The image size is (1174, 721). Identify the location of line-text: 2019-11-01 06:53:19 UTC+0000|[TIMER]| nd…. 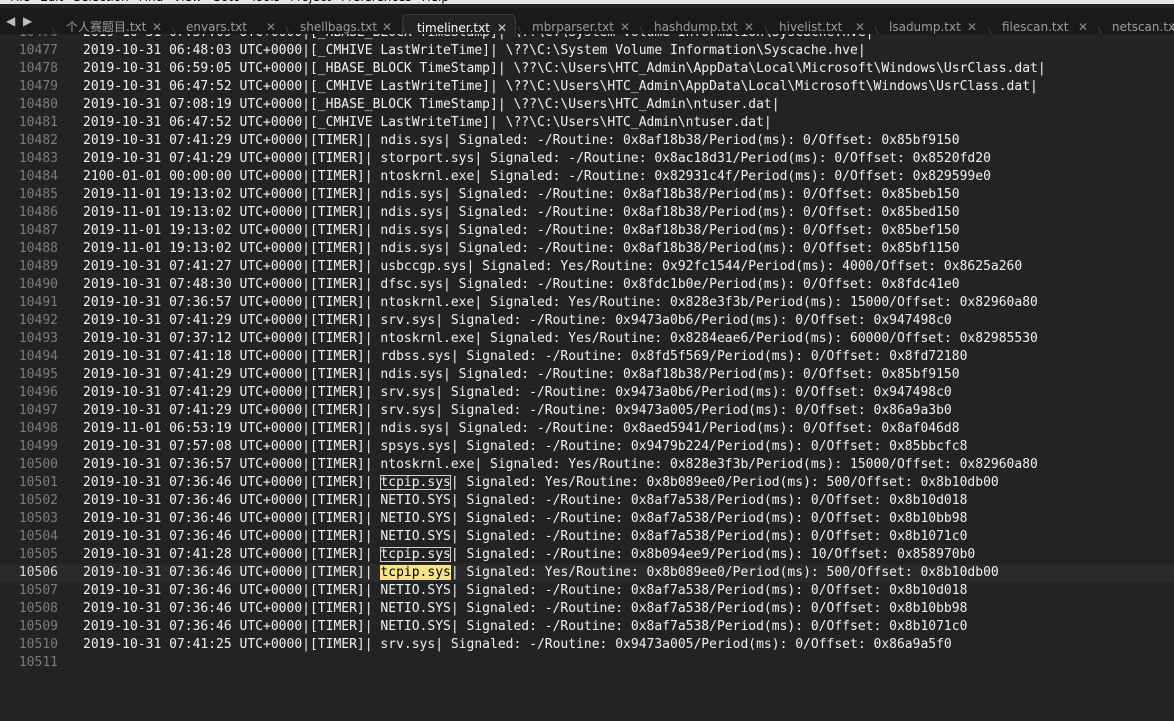
(521, 428).